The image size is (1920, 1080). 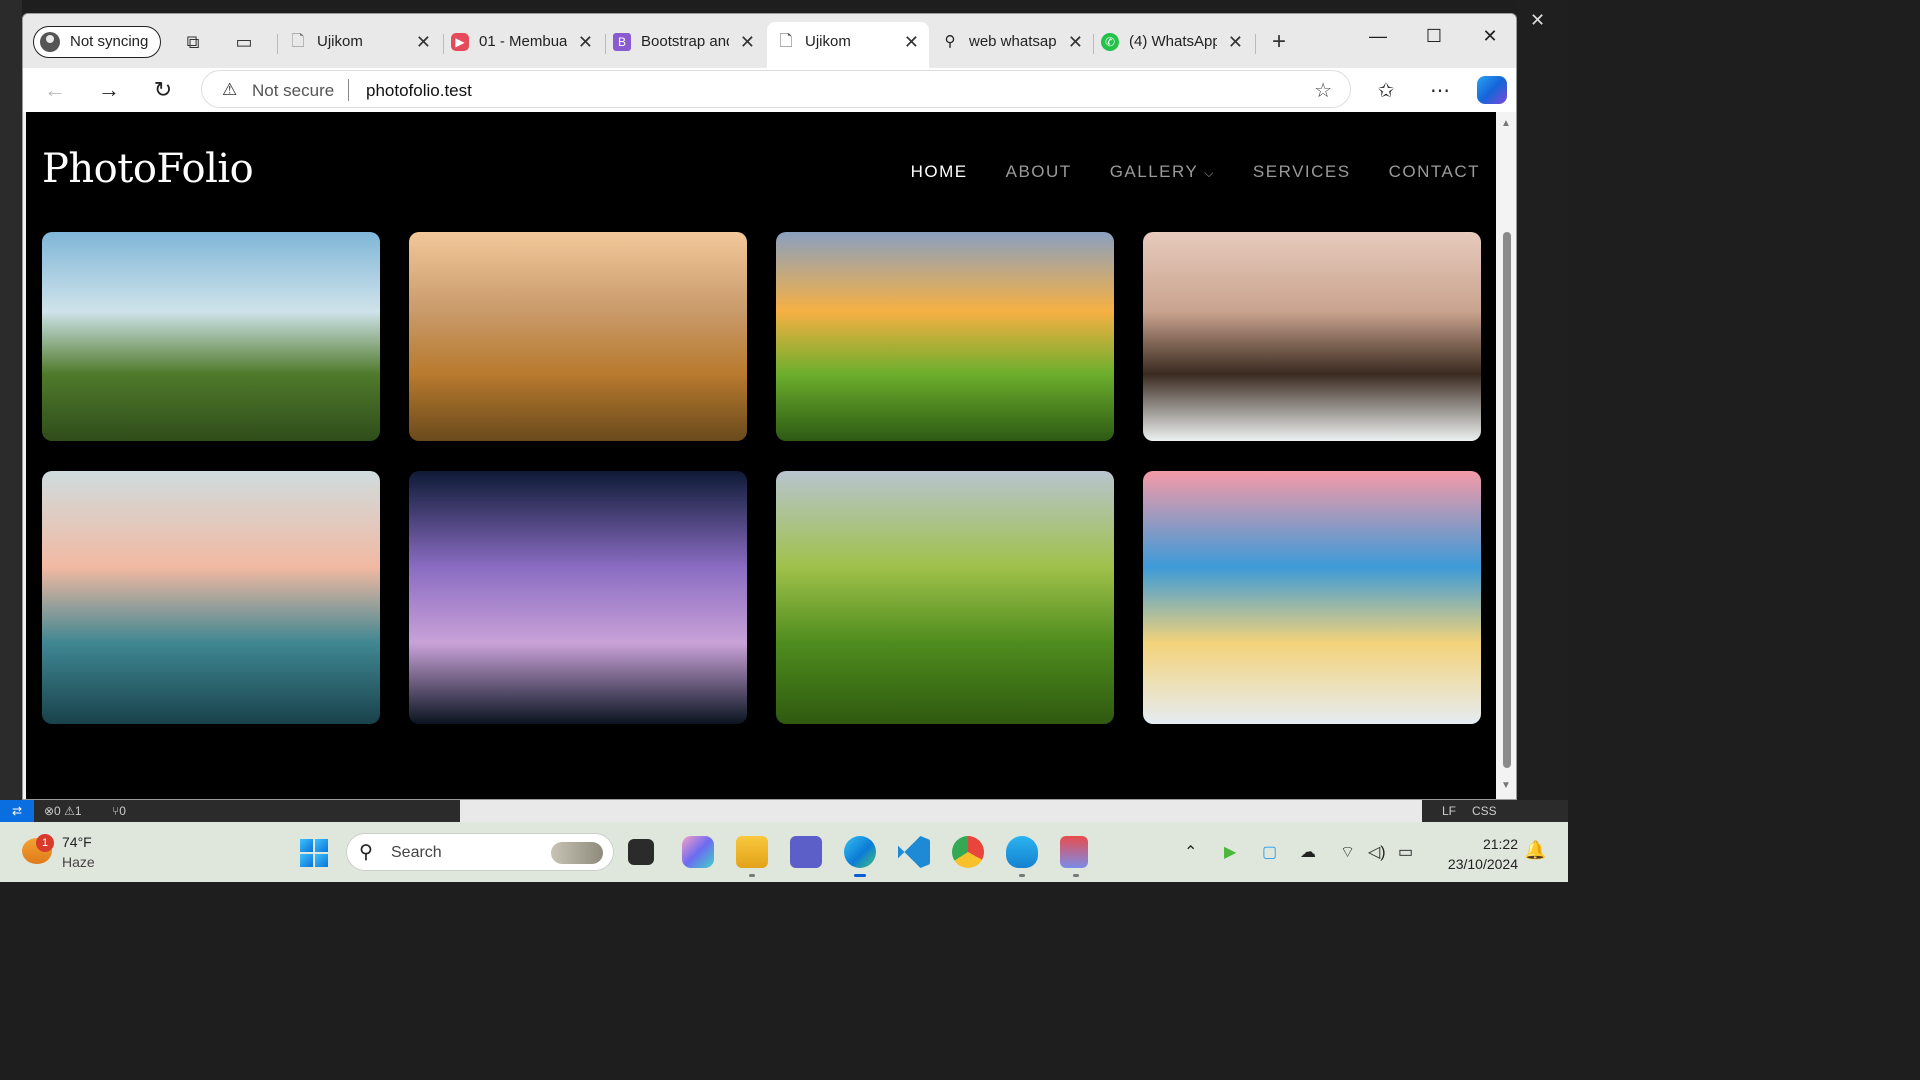 What do you see at coordinates (480, 852) in the screenshot?
I see `taskbar-search: ⚲ Search` at bounding box center [480, 852].